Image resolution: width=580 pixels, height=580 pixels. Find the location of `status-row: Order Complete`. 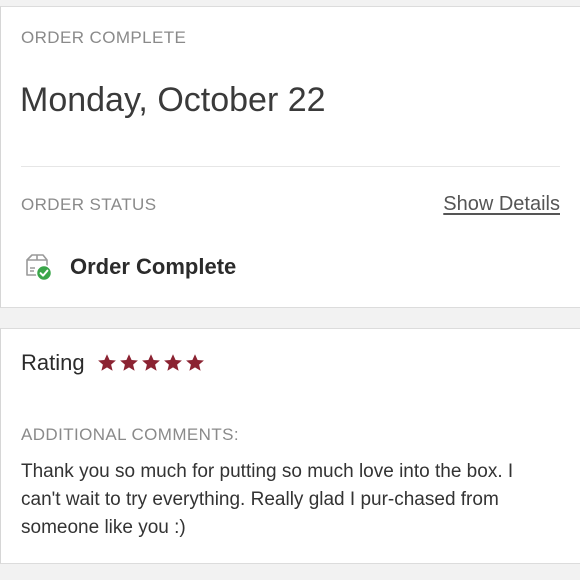

status-row: Order Complete is located at coordinates (129, 267).